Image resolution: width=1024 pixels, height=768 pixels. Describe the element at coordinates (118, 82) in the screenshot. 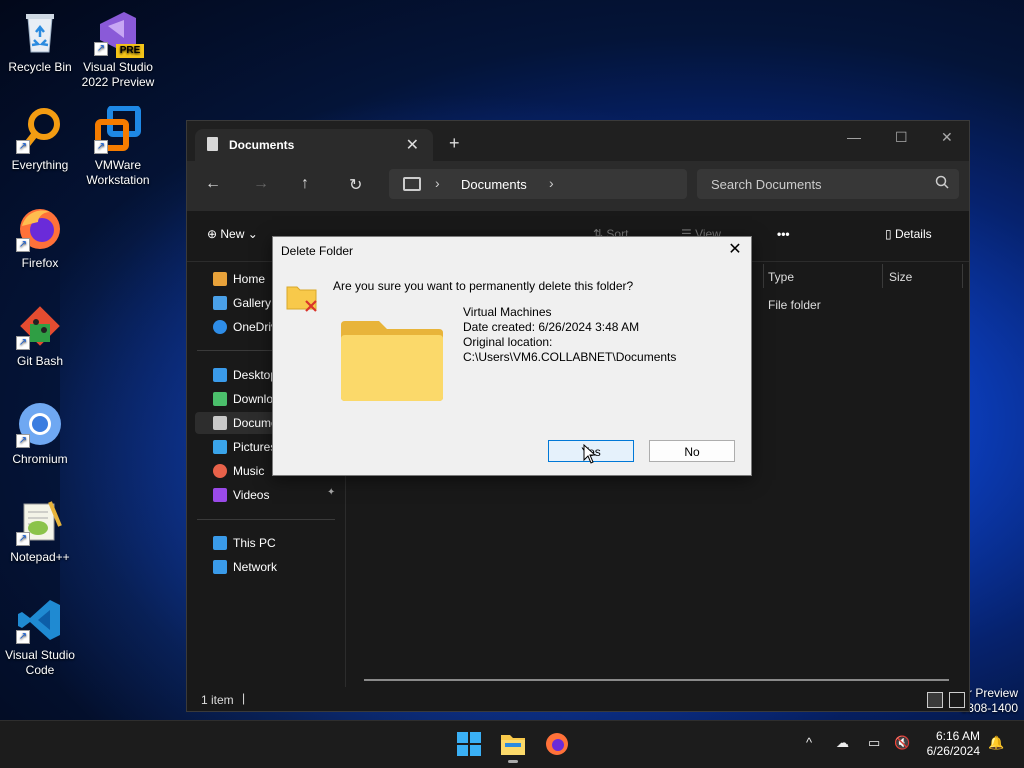

I see `desktop-icon-label-line2: 2022 Preview` at that location.